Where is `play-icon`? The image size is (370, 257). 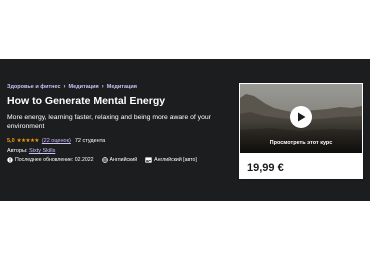
play-icon is located at coordinates (301, 117).